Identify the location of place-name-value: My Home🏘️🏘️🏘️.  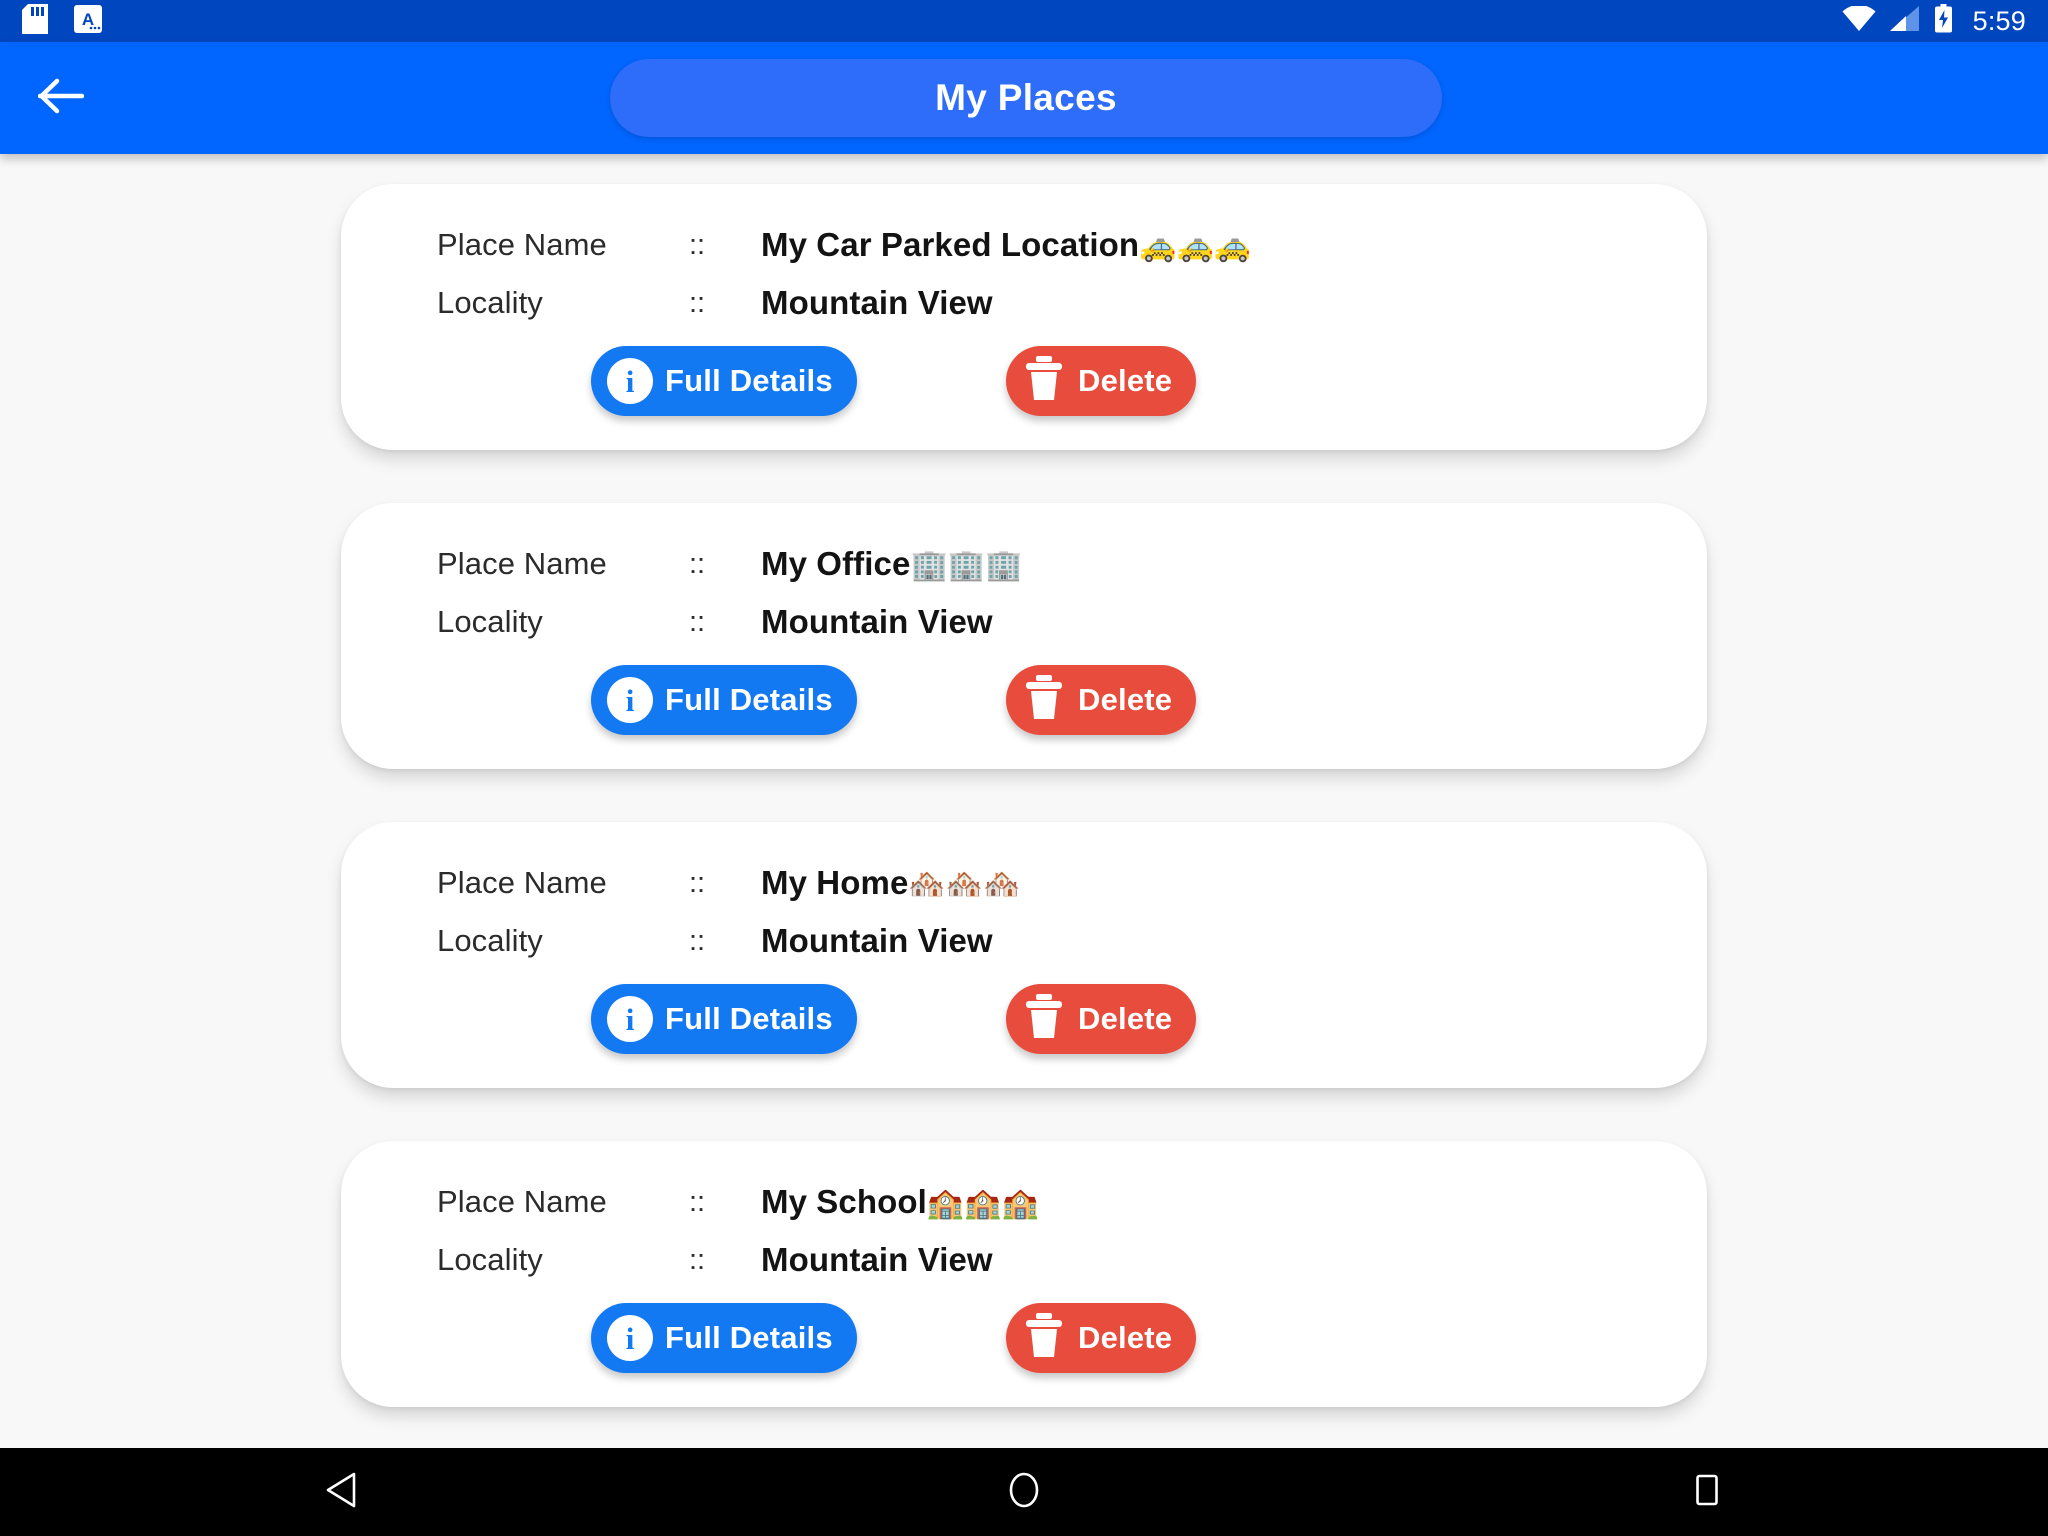
(890, 883).